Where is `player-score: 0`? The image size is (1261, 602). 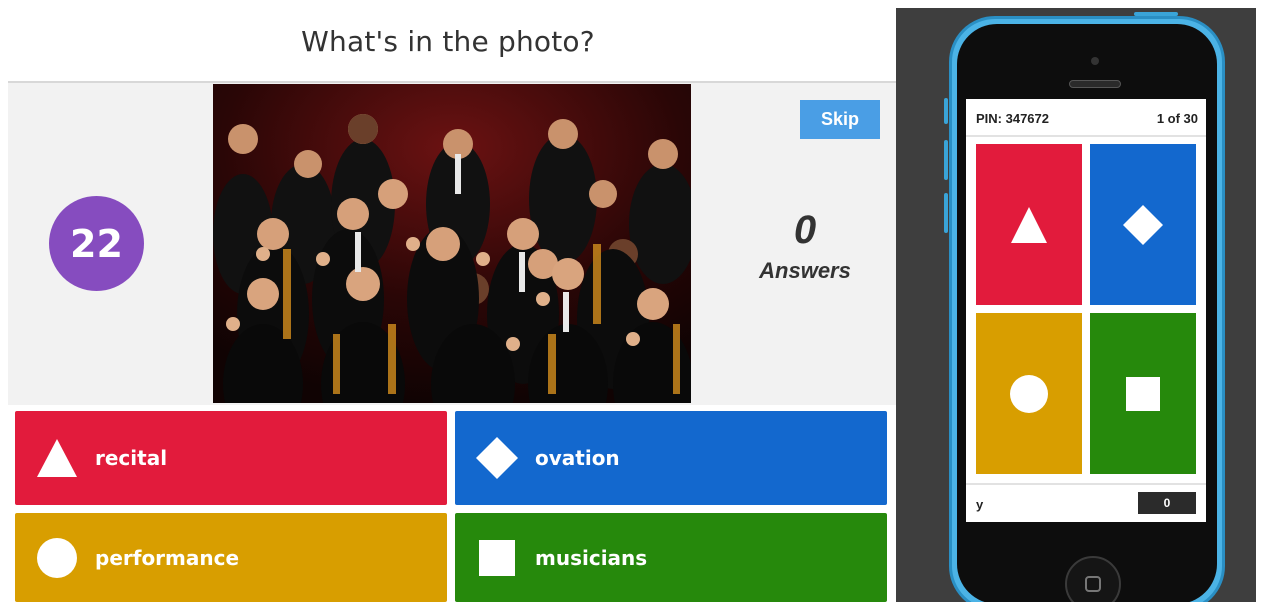 player-score: 0 is located at coordinates (1167, 503).